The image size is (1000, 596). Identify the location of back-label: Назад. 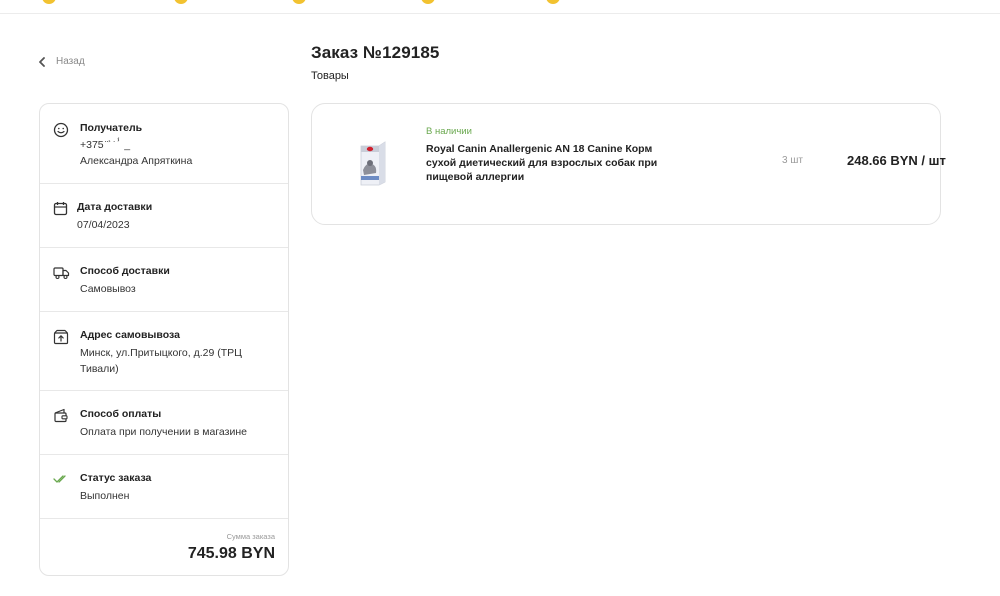
(70, 61).